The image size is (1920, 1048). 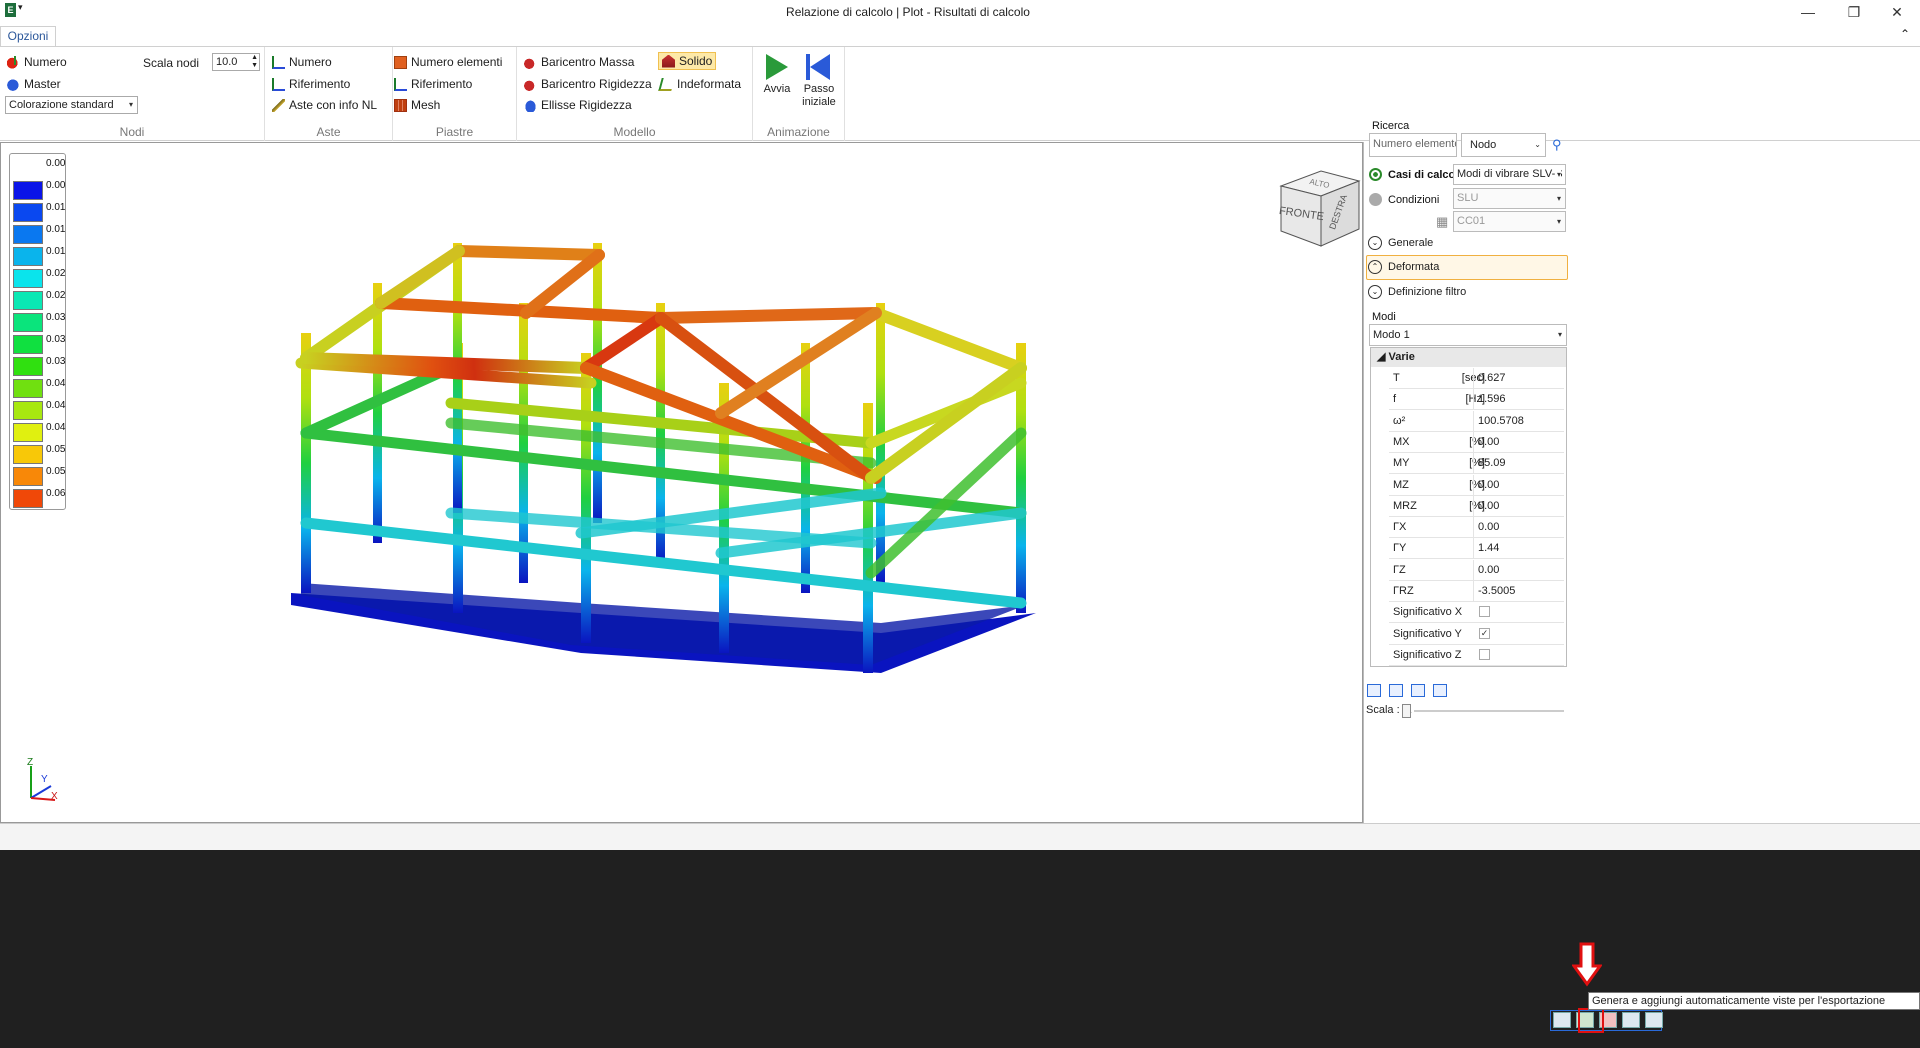 I want to click on group-label-animazione: Animazione, so click(x=798, y=132).